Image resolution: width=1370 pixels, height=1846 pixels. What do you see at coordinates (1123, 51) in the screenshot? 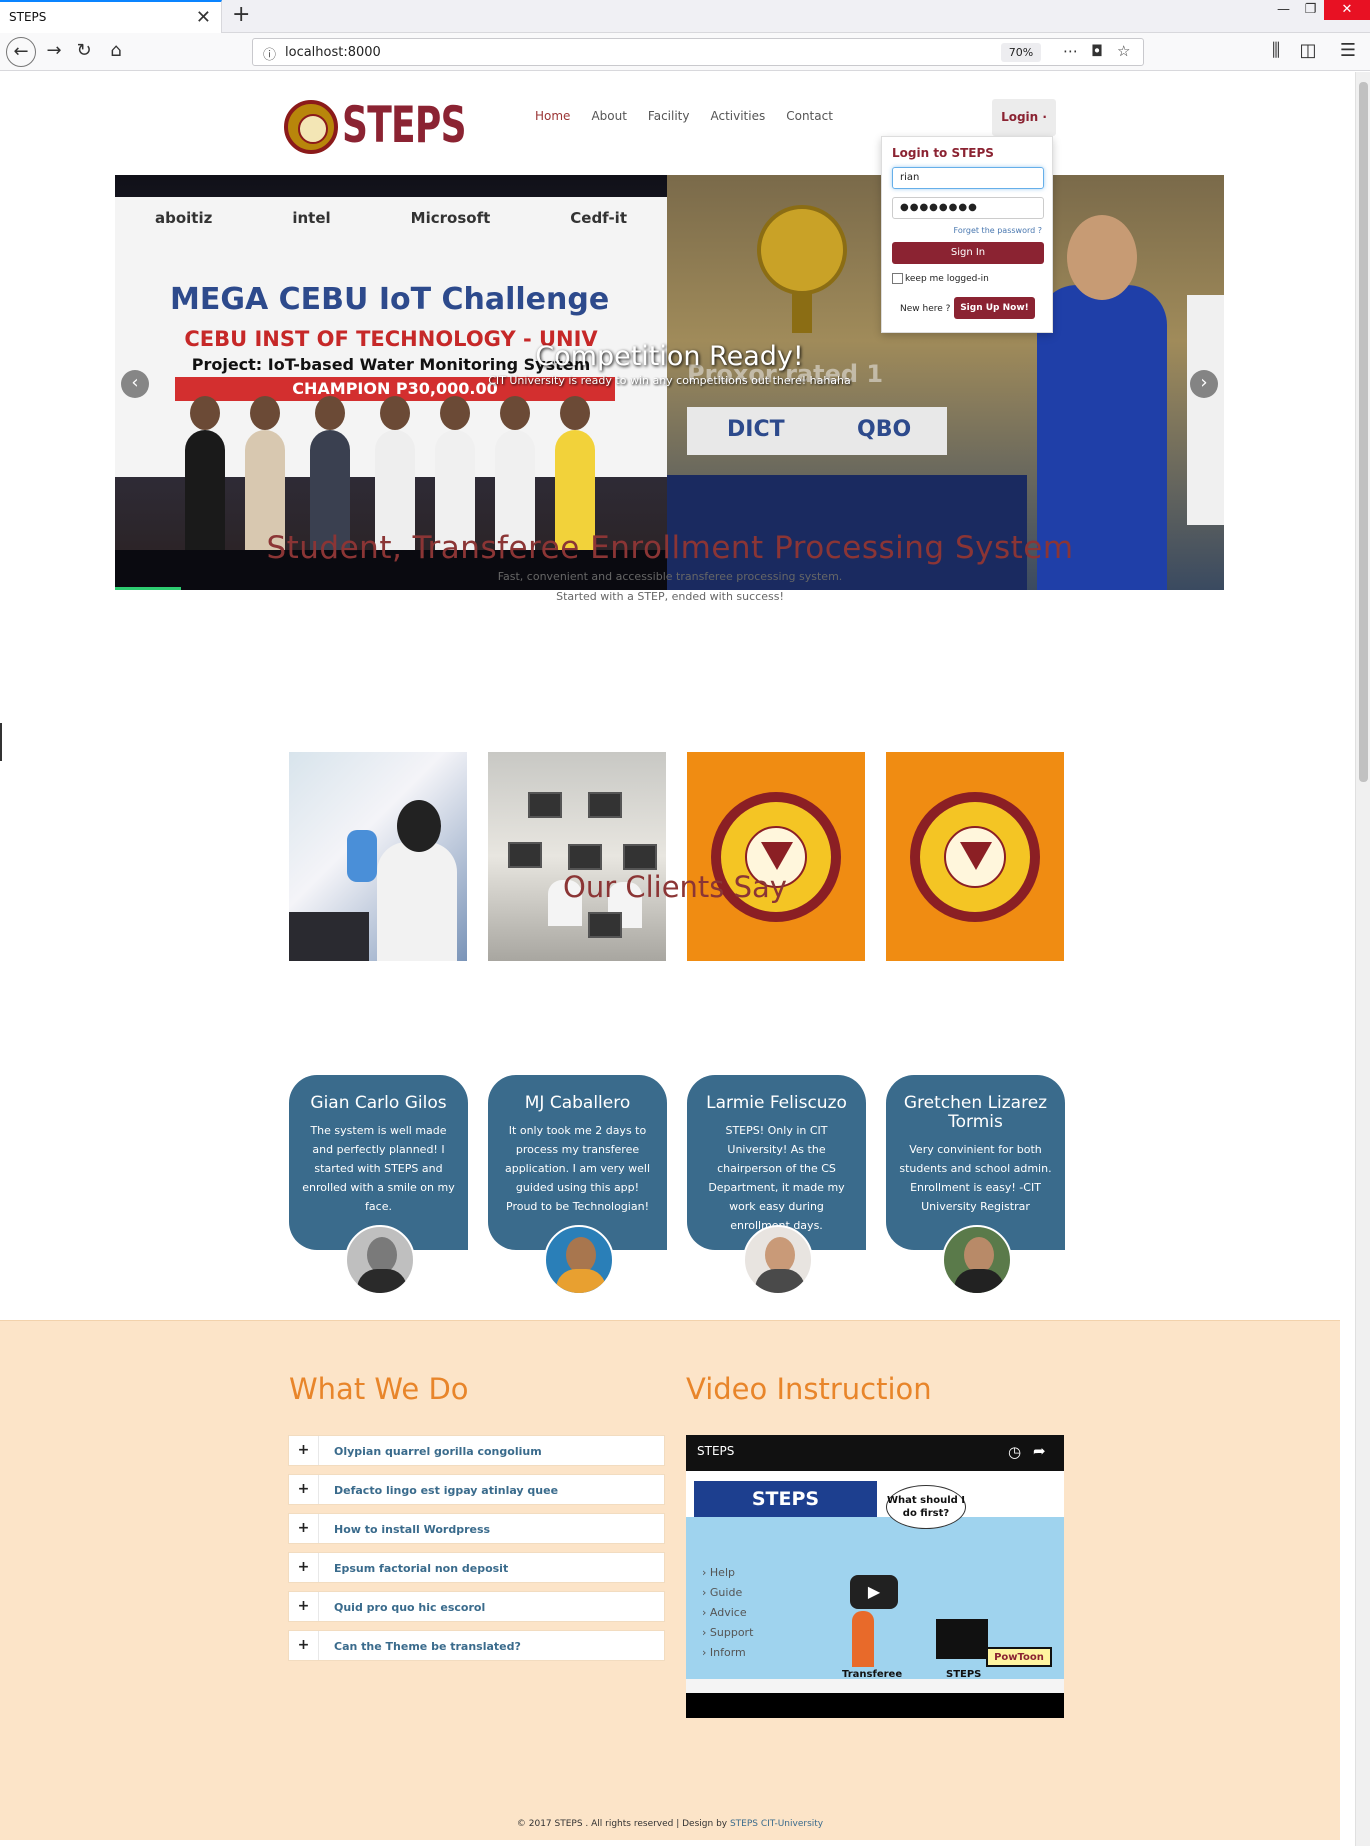
I see `bookmark-star-icon: ☆` at bounding box center [1123, 51].